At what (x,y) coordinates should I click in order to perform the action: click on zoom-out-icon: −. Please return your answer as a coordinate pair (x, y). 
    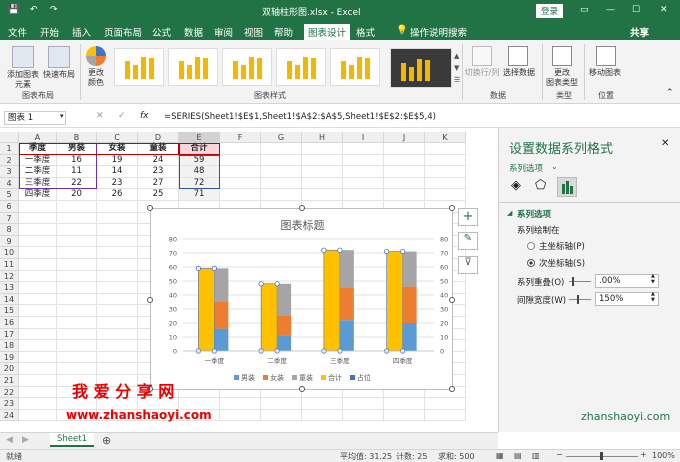
    Looking at the image, I should click on (559, 454).